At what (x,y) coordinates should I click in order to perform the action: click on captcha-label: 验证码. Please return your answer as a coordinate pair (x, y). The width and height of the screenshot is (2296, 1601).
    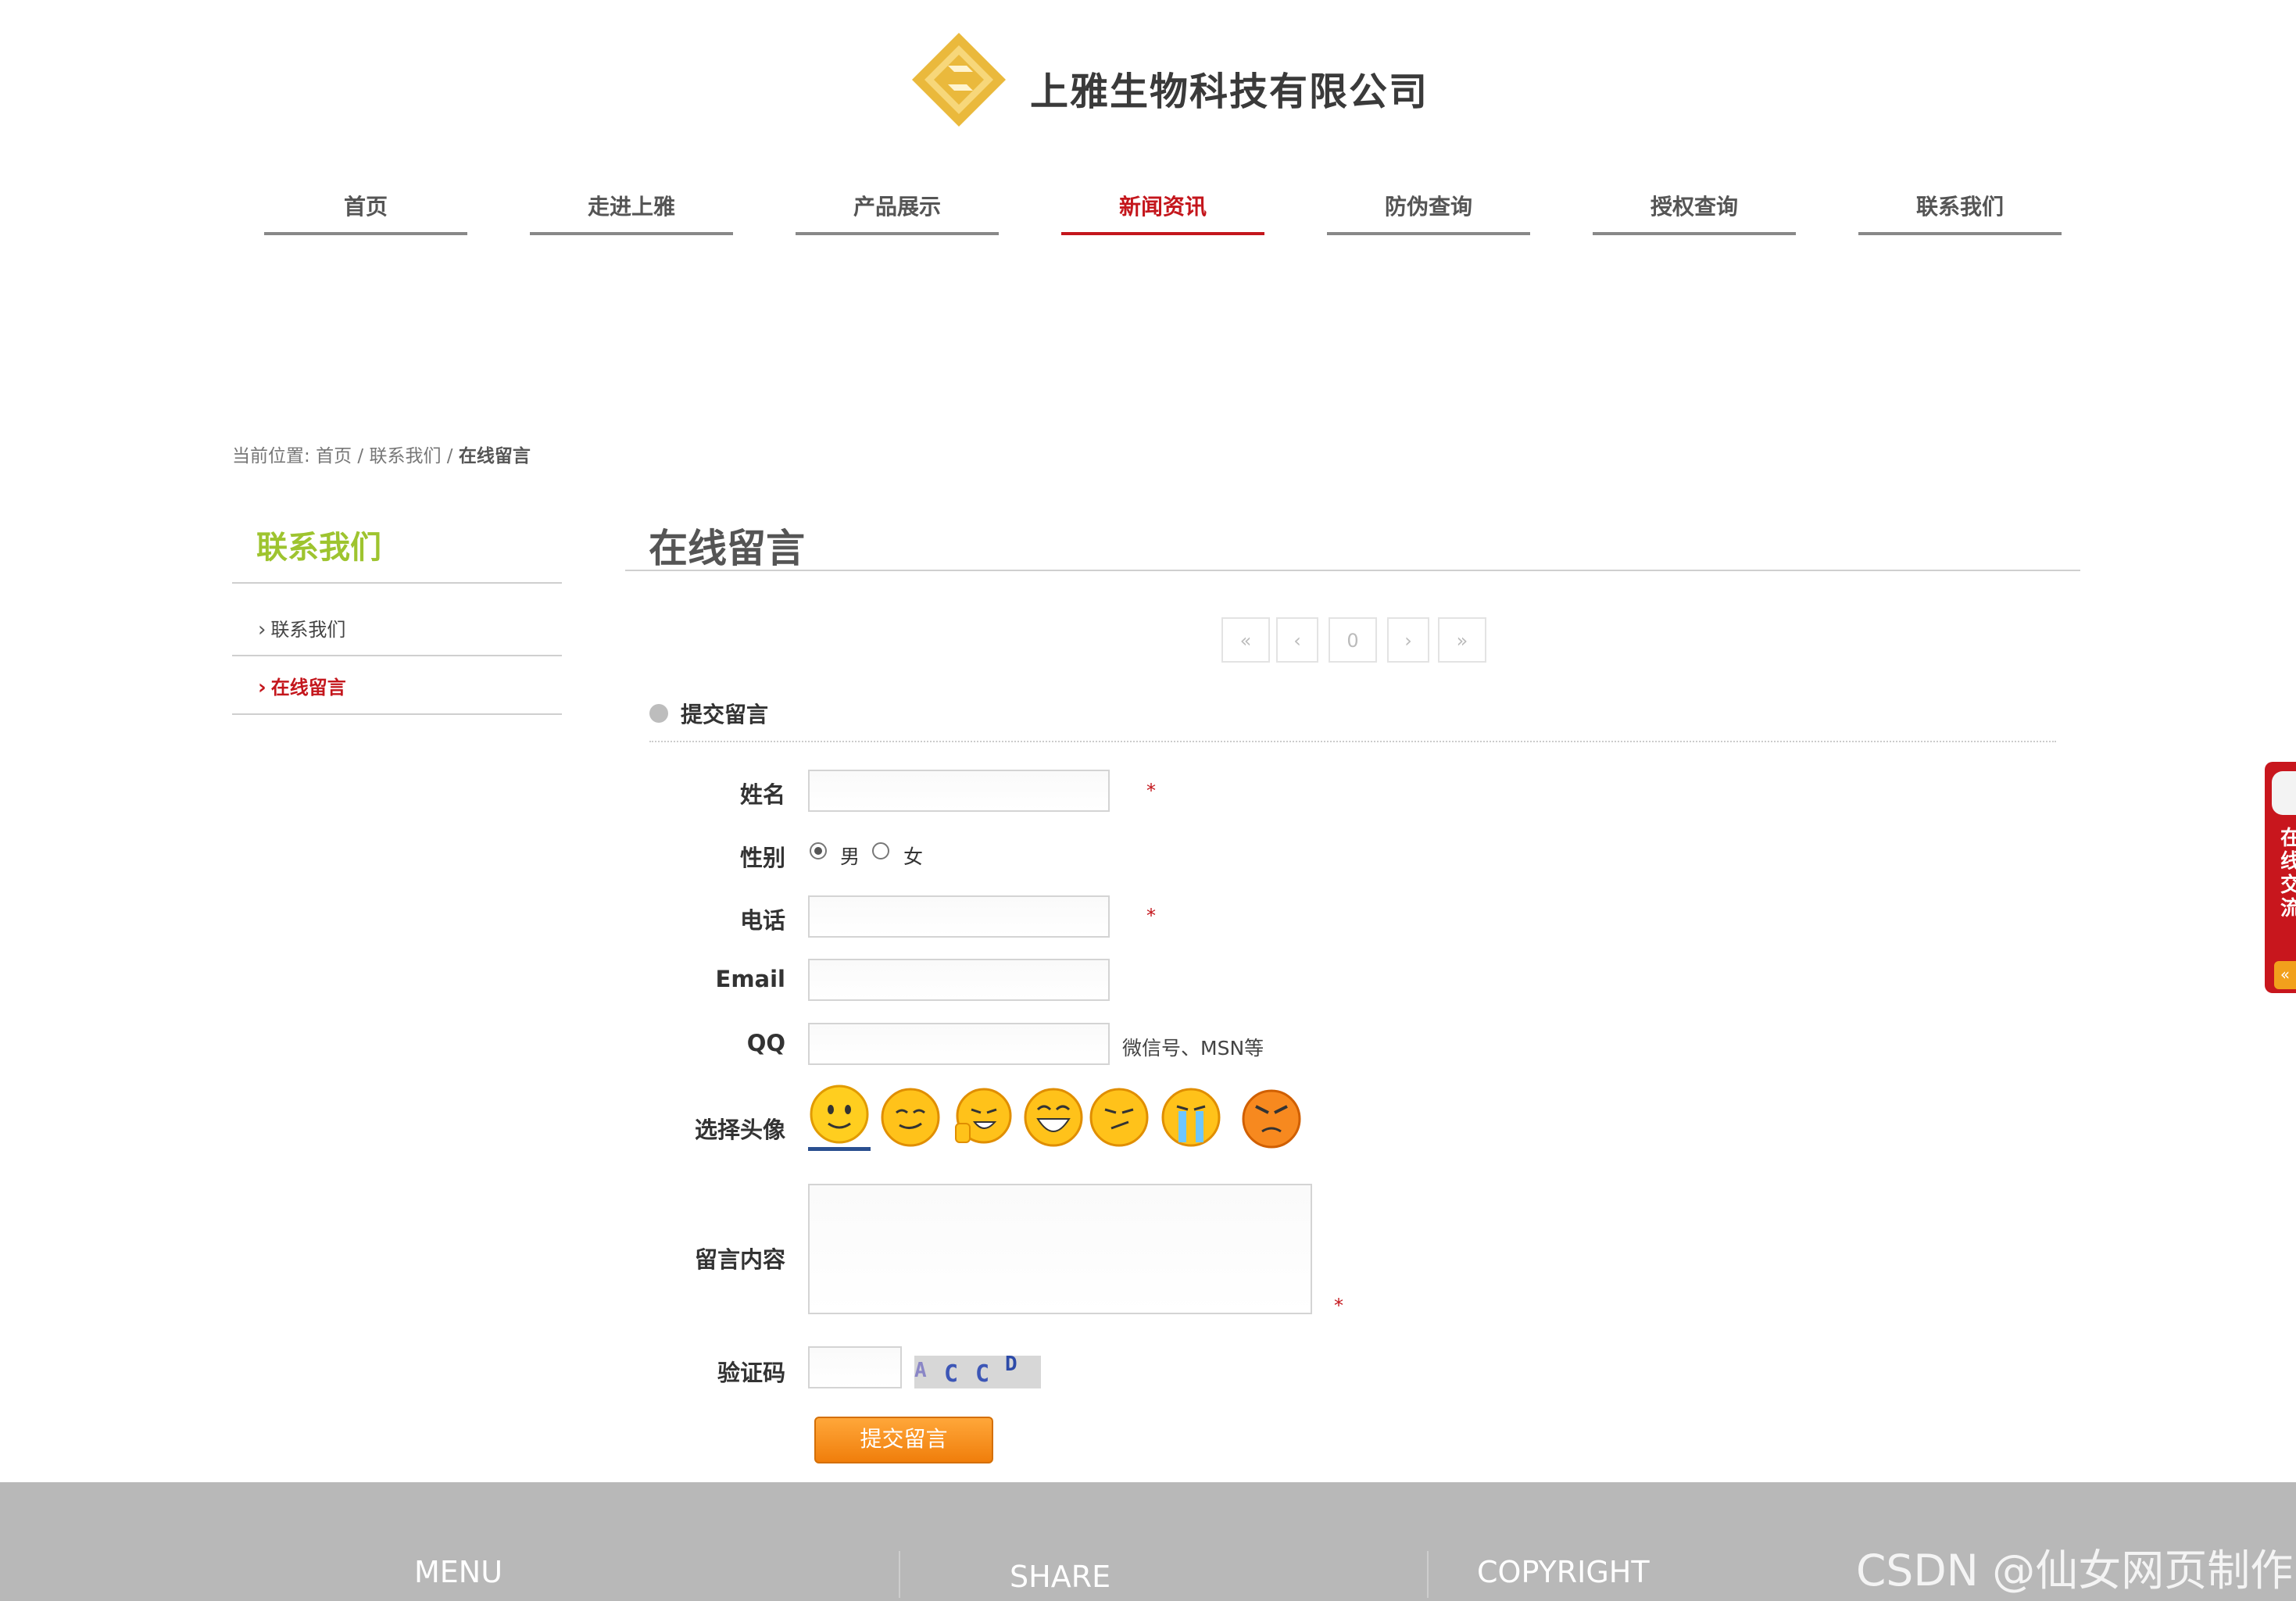
    Looking at the image, I should click on (751, 1373).